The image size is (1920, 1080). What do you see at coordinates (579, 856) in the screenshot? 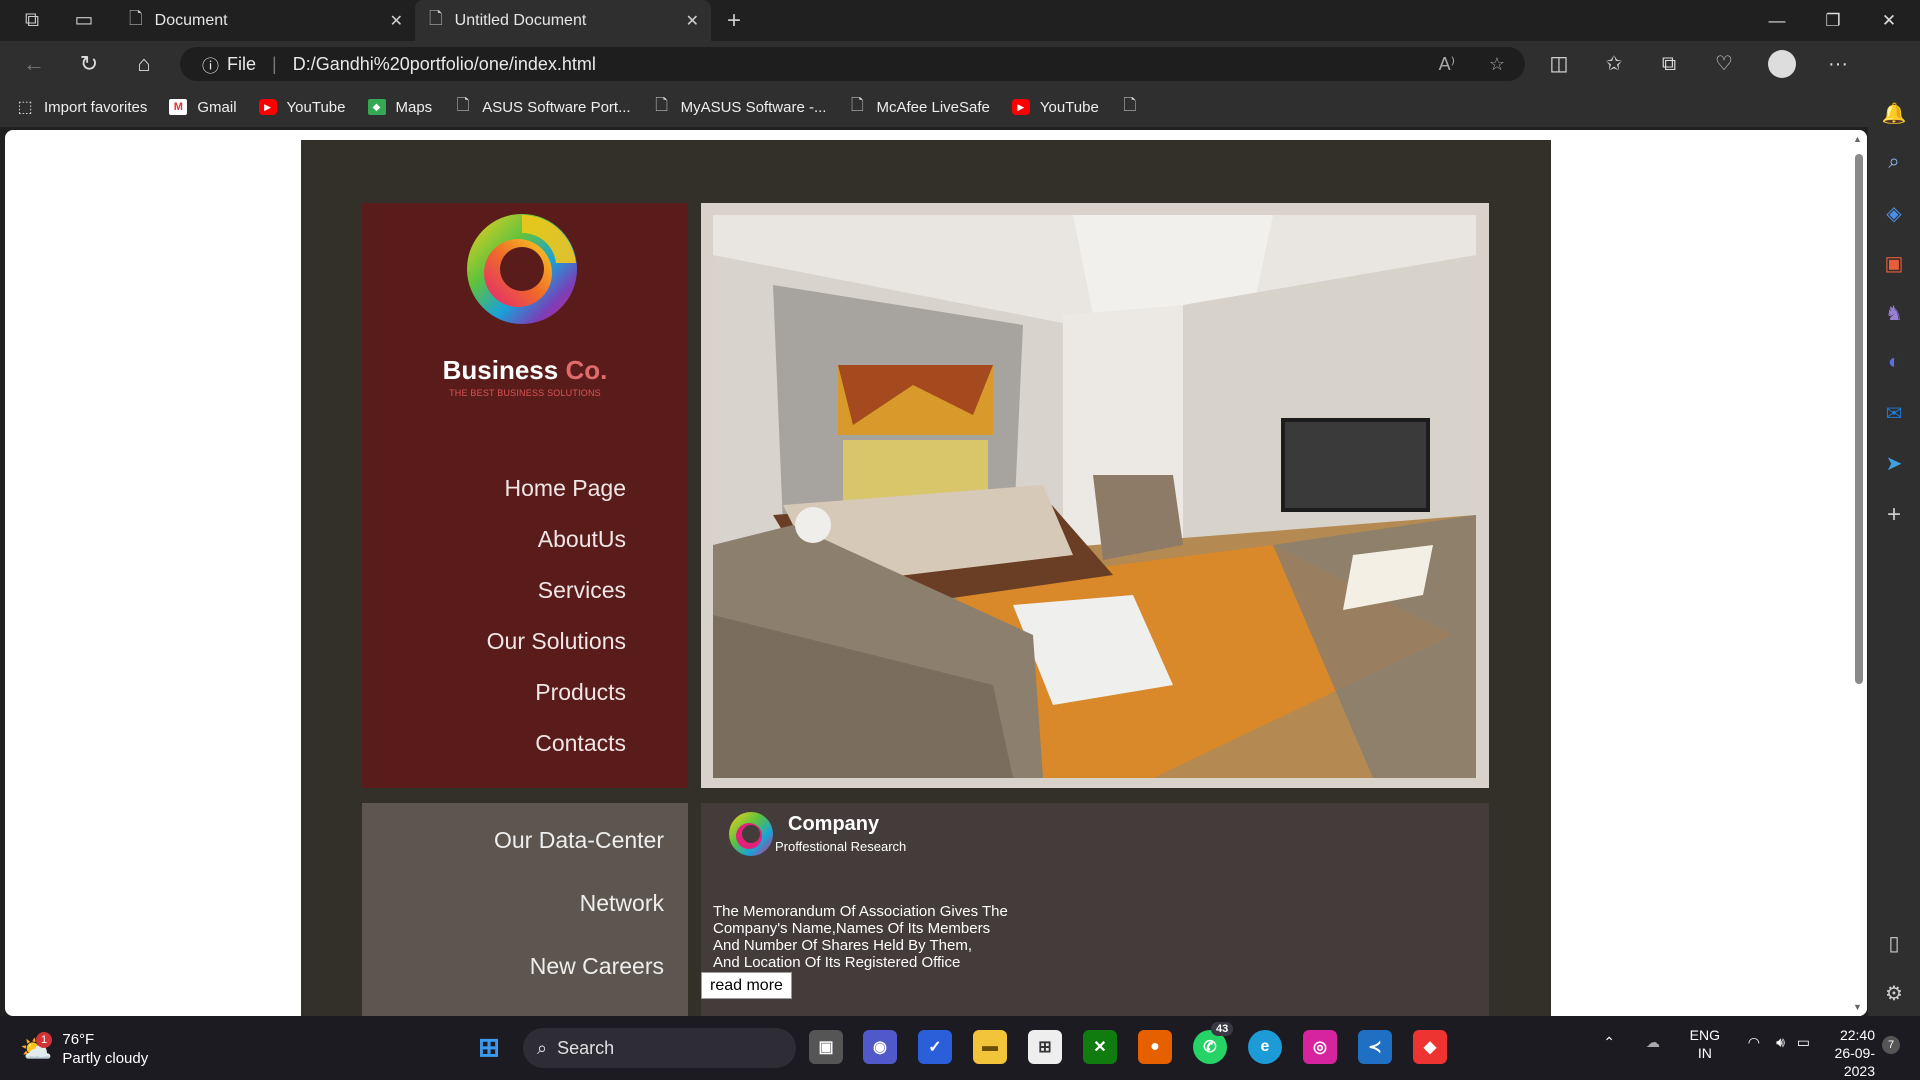
I see `nav-our-data-center: Our Data-Center` at bounding box center [579, 856].